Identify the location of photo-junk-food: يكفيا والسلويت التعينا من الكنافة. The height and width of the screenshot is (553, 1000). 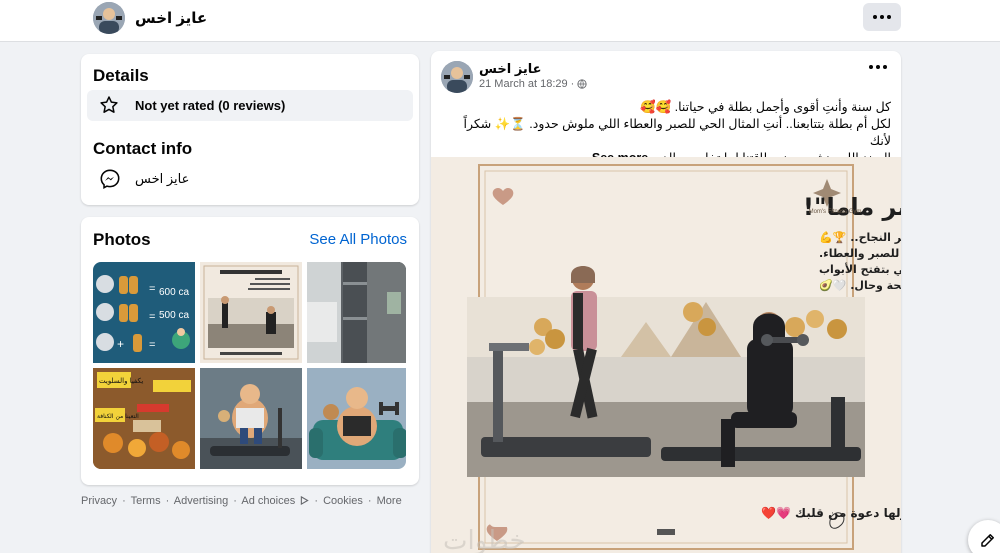
(144, 418).